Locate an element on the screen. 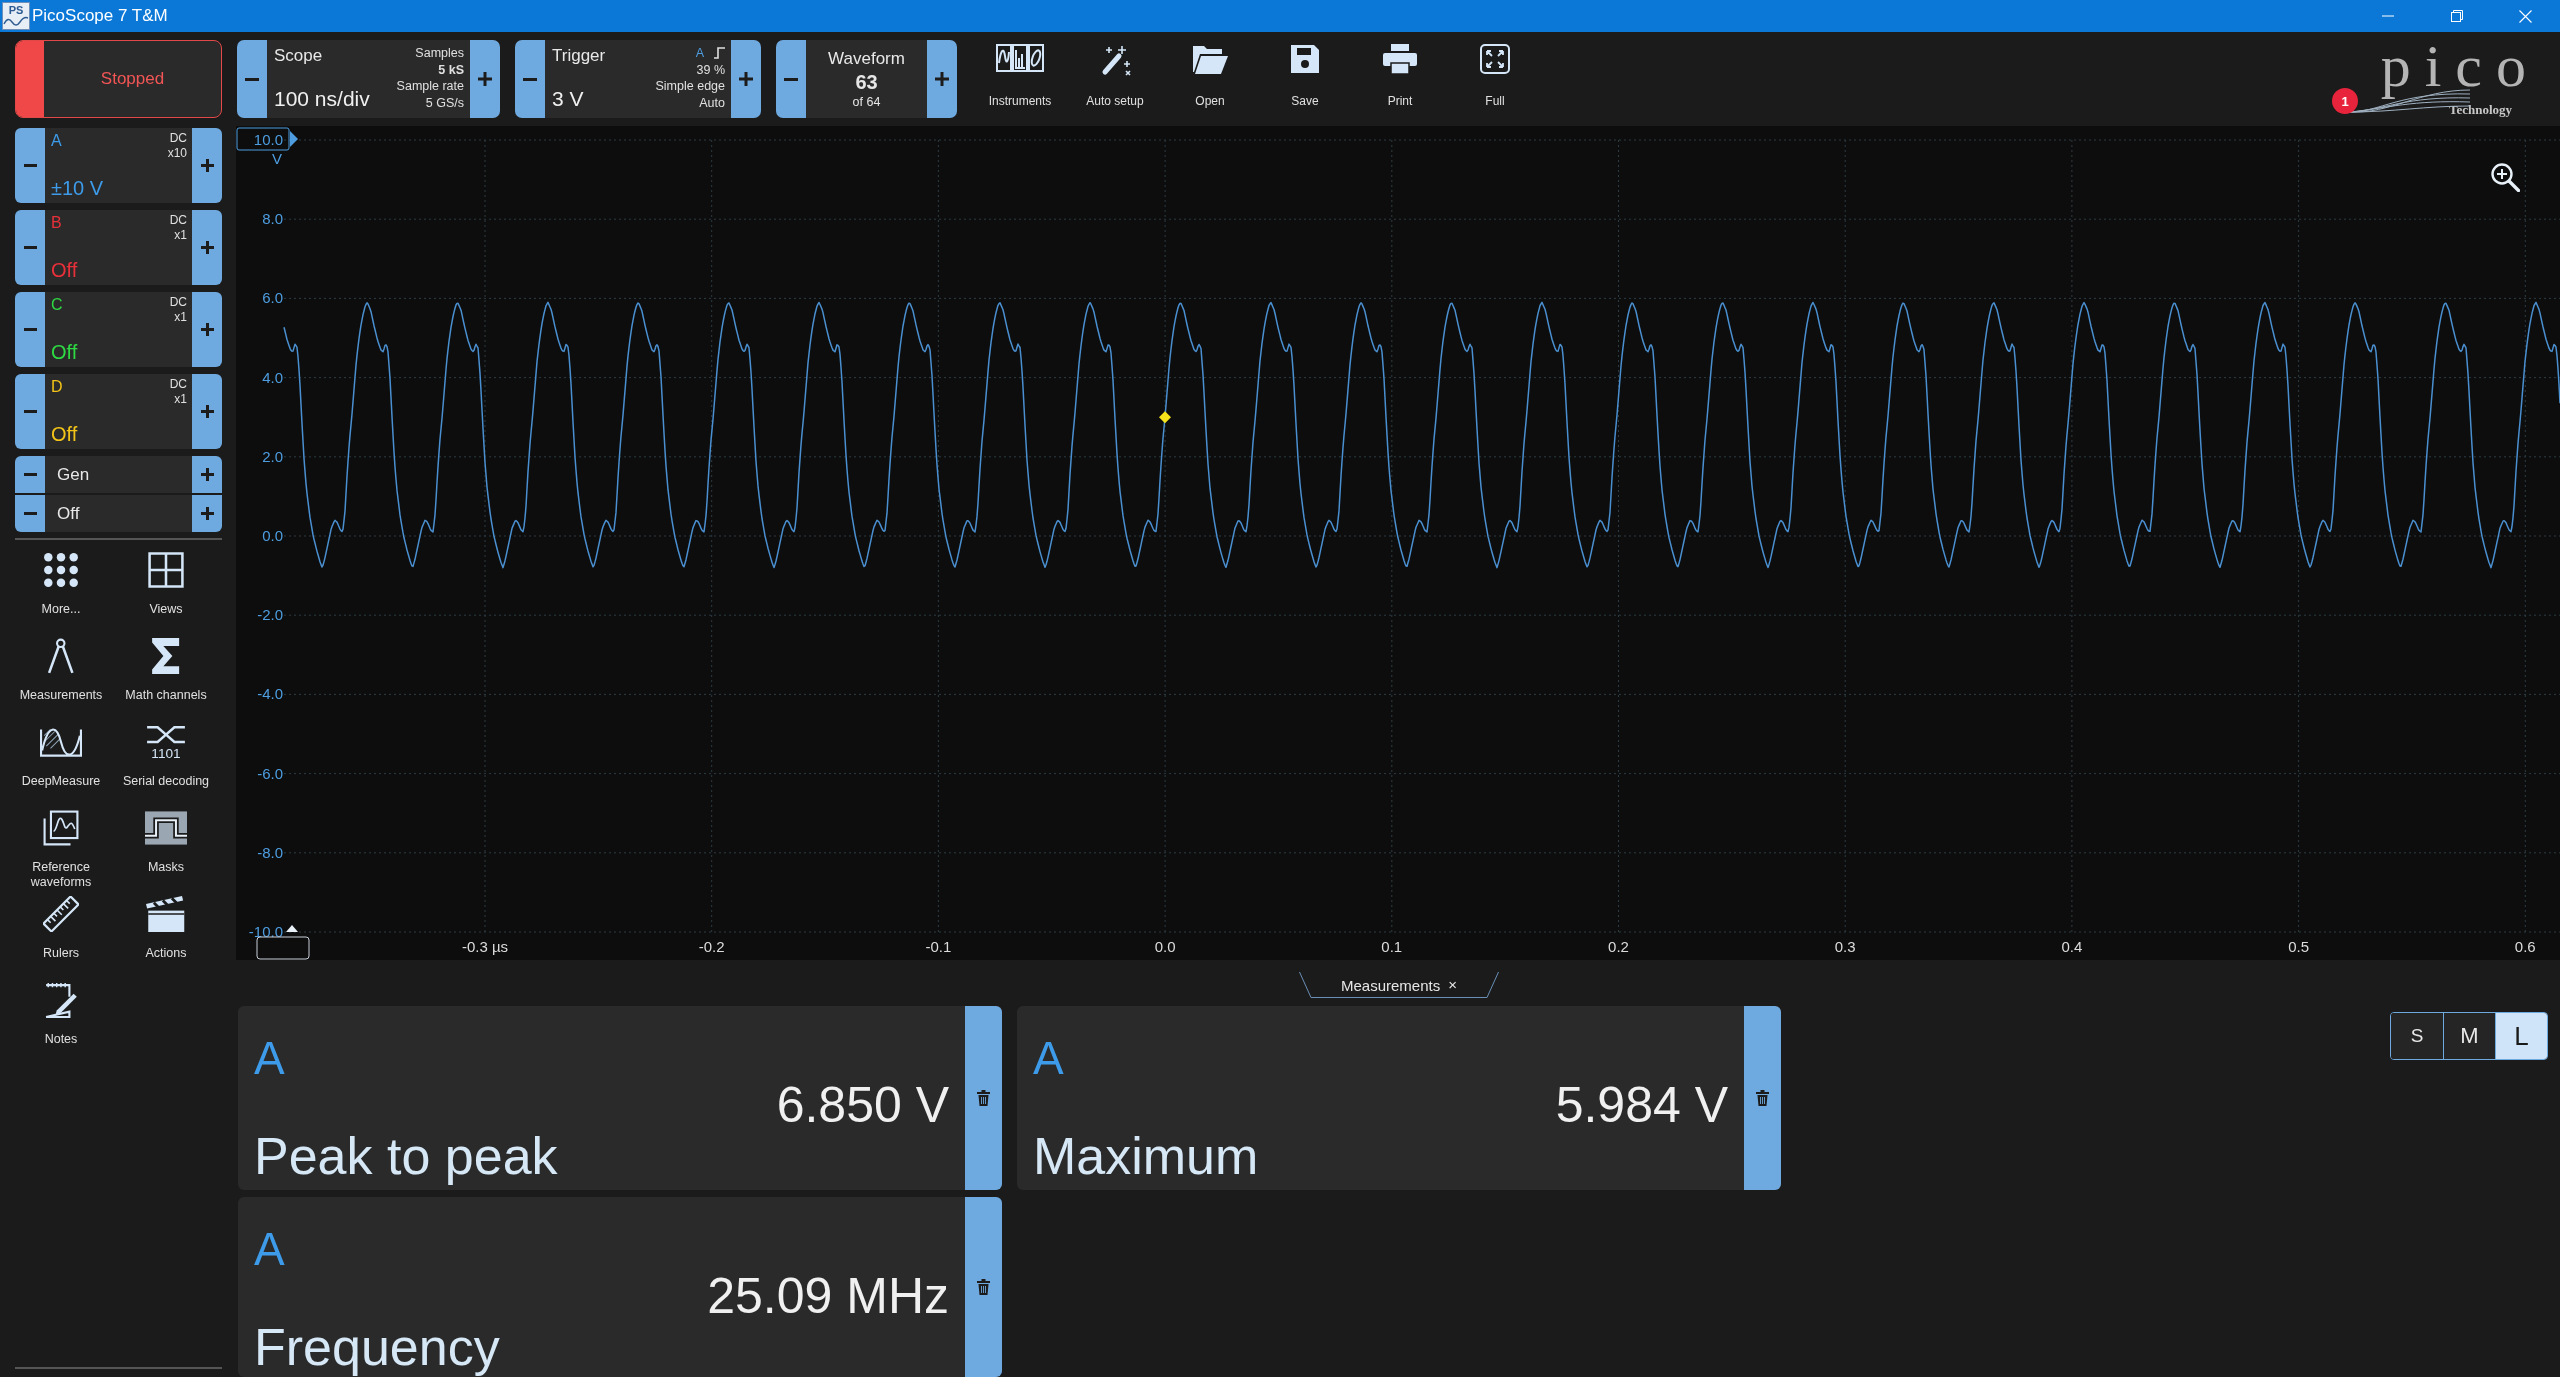 This screenshot has height=1377, width=2560. measurements-button: Measurements is located at coordinates (61, 675).